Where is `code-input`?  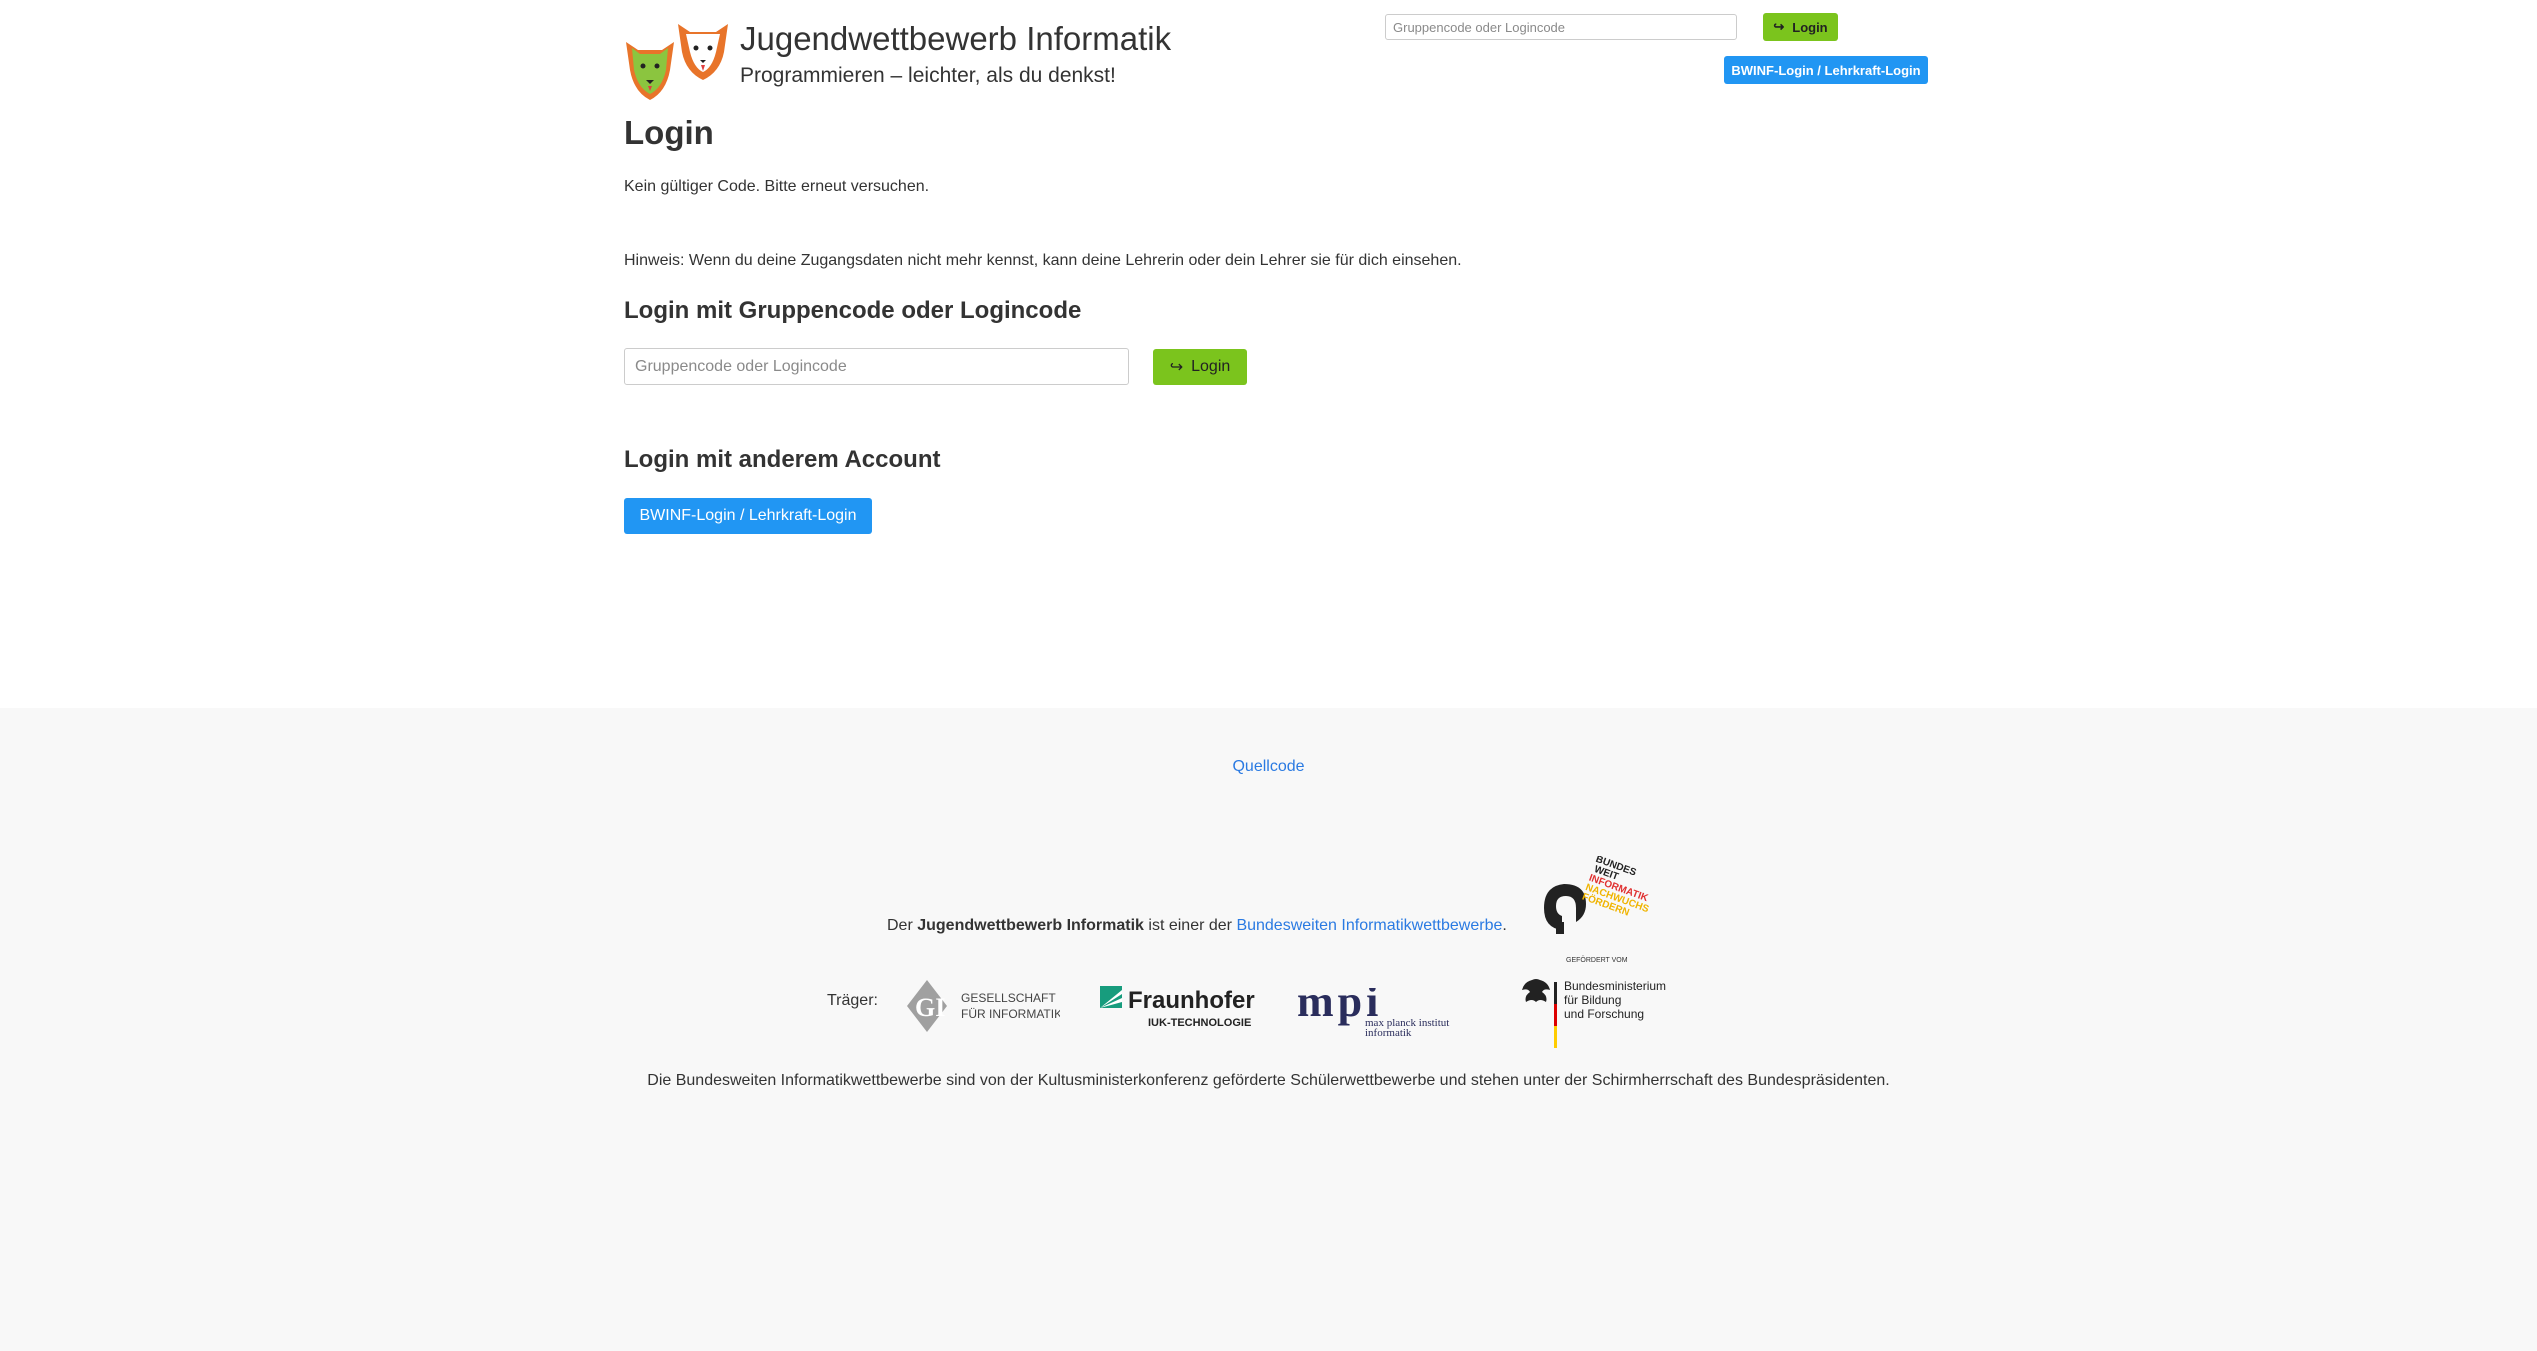 code-input is located at coordinates (876, 366).